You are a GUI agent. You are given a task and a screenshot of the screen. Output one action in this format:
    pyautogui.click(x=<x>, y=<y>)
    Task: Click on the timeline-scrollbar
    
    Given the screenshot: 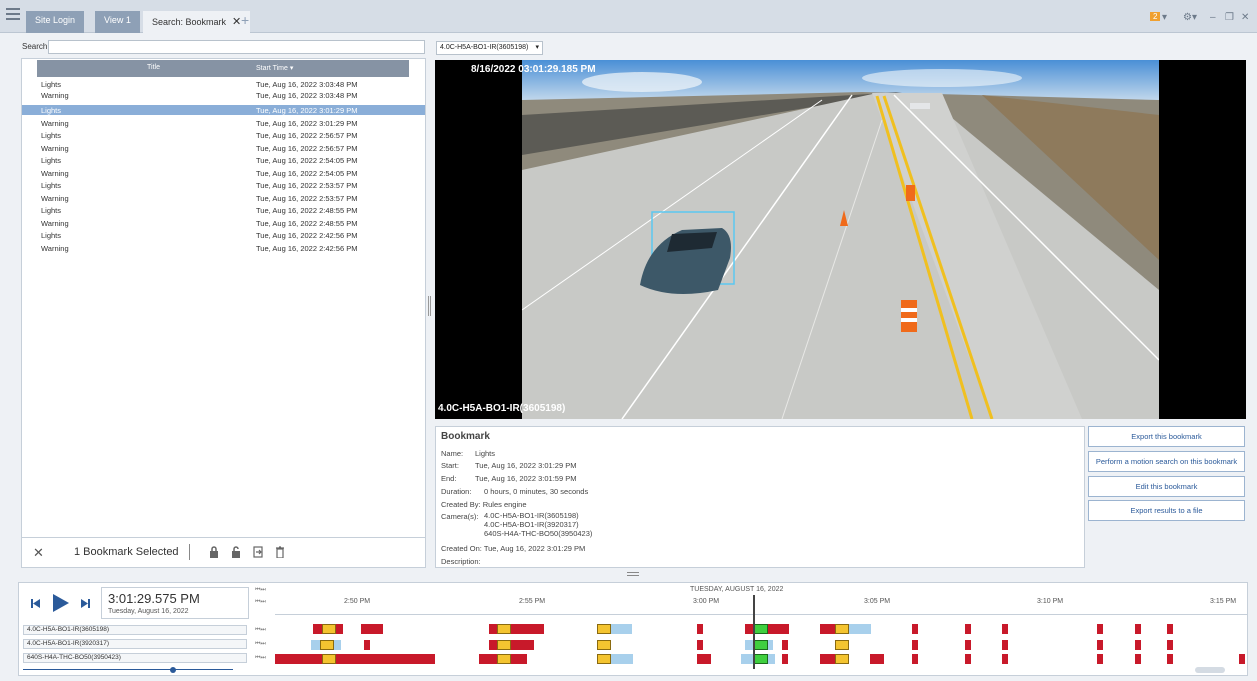 What is the action you would take?
    pyautogui.click(x=1210, y=670)
    